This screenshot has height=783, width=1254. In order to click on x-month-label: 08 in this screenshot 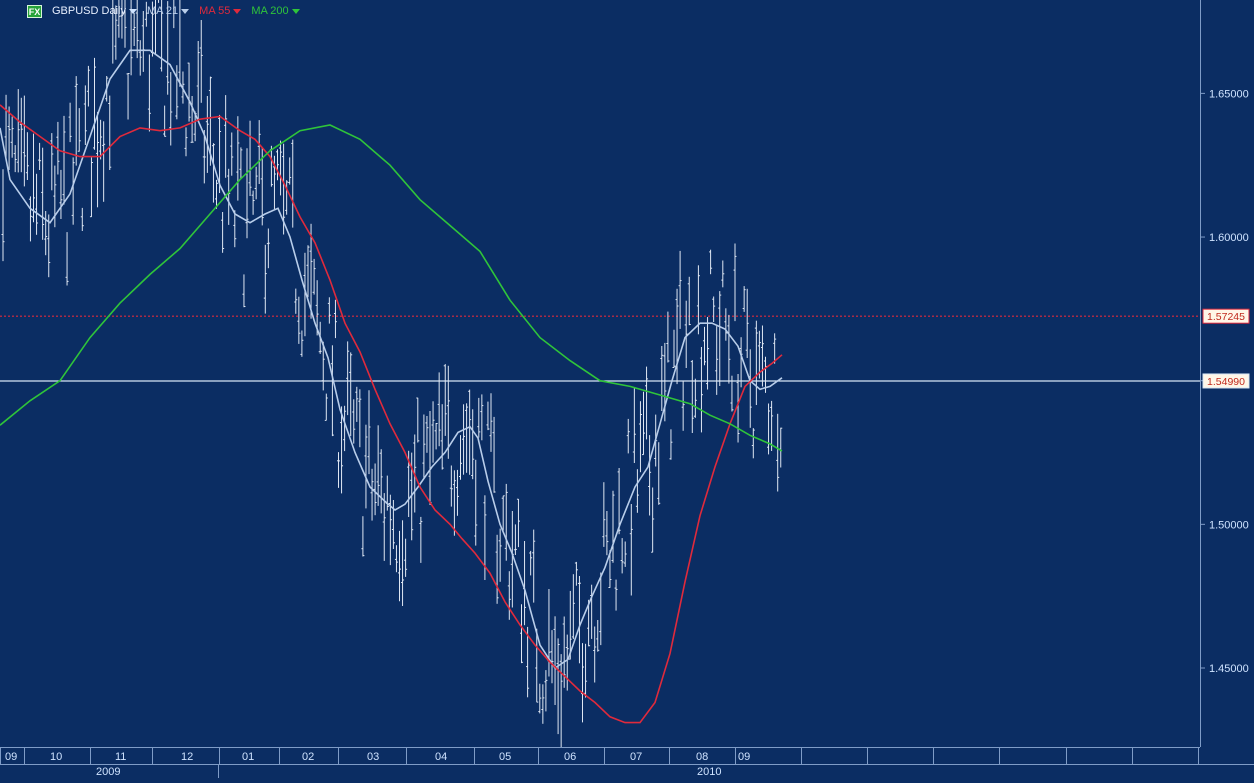, I will do `click(702, 757)`.